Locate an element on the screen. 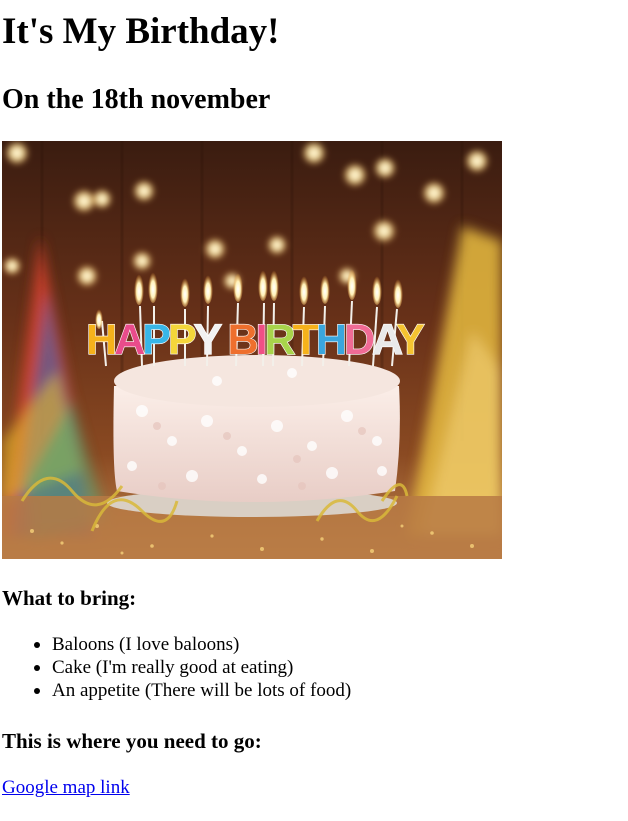  google-map-link: Google map link is located at coordinates (66, 788).